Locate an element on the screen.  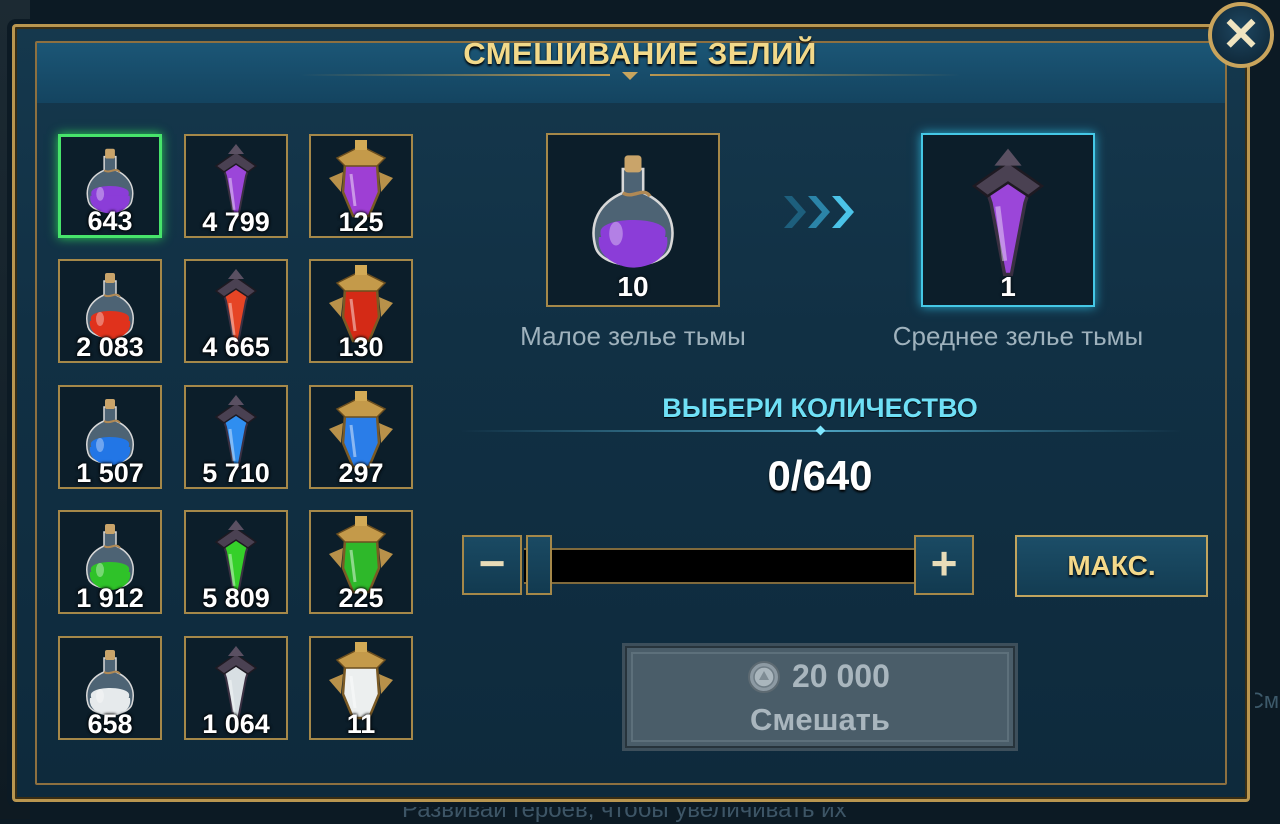
mix-button-label: Смешать is located at coordinates (820, 719).